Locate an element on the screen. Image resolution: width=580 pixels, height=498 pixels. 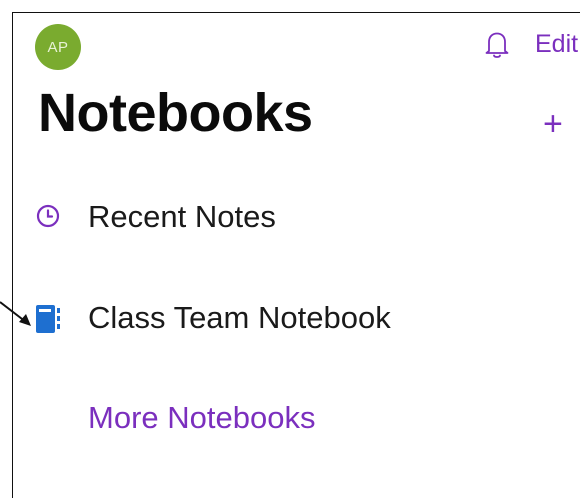
more-notebooks-link: More Notebooks is located at coordinates (201, 418).